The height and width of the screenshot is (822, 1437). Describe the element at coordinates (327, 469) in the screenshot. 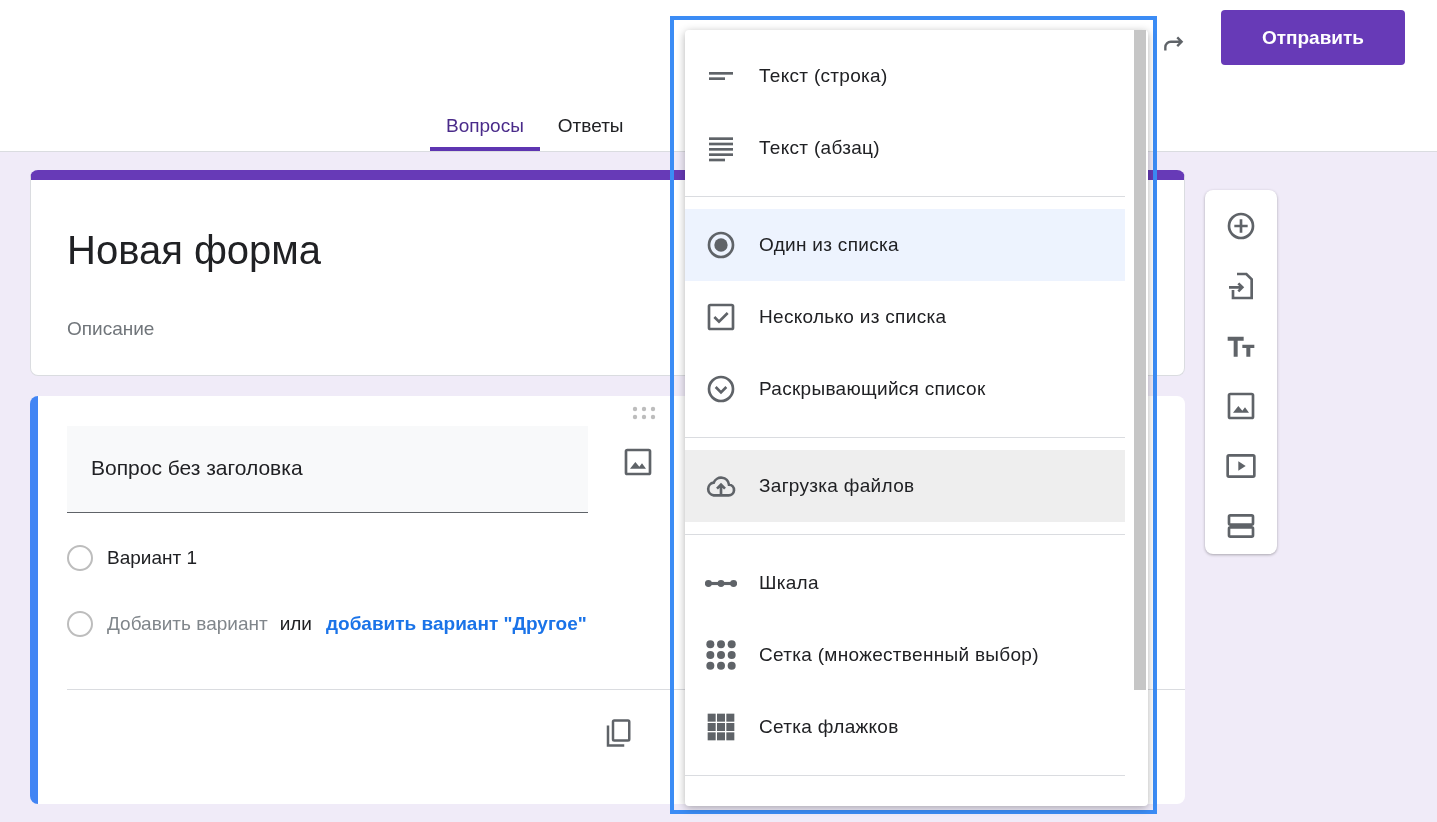

I see `question-title-field: Вопрос без заголовка` at that location.